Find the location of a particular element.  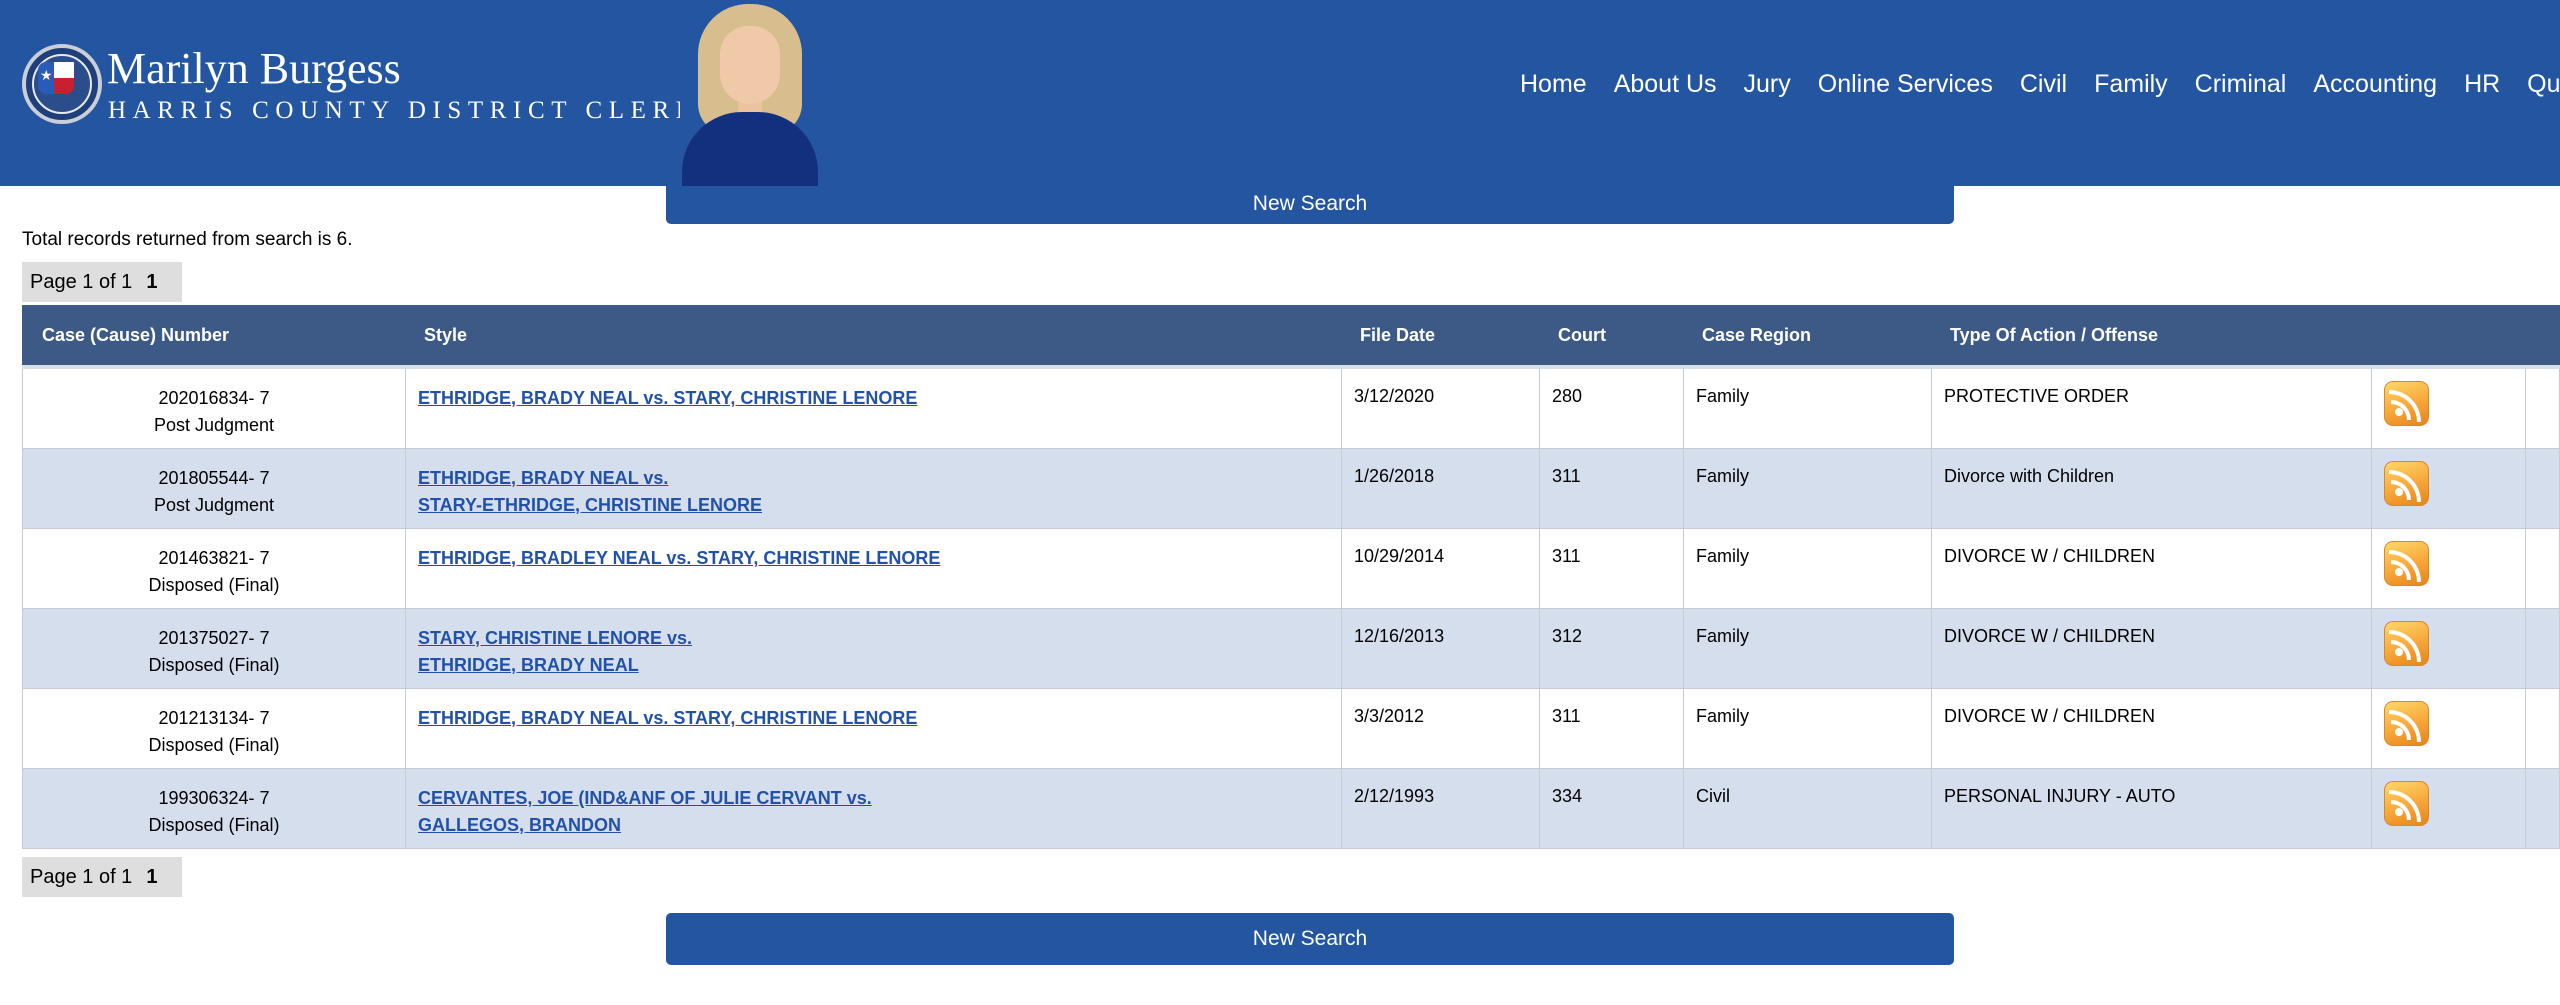

case-number-cell: 201463821- 7 Disposed (Final) is located at coordinates (214, 569).